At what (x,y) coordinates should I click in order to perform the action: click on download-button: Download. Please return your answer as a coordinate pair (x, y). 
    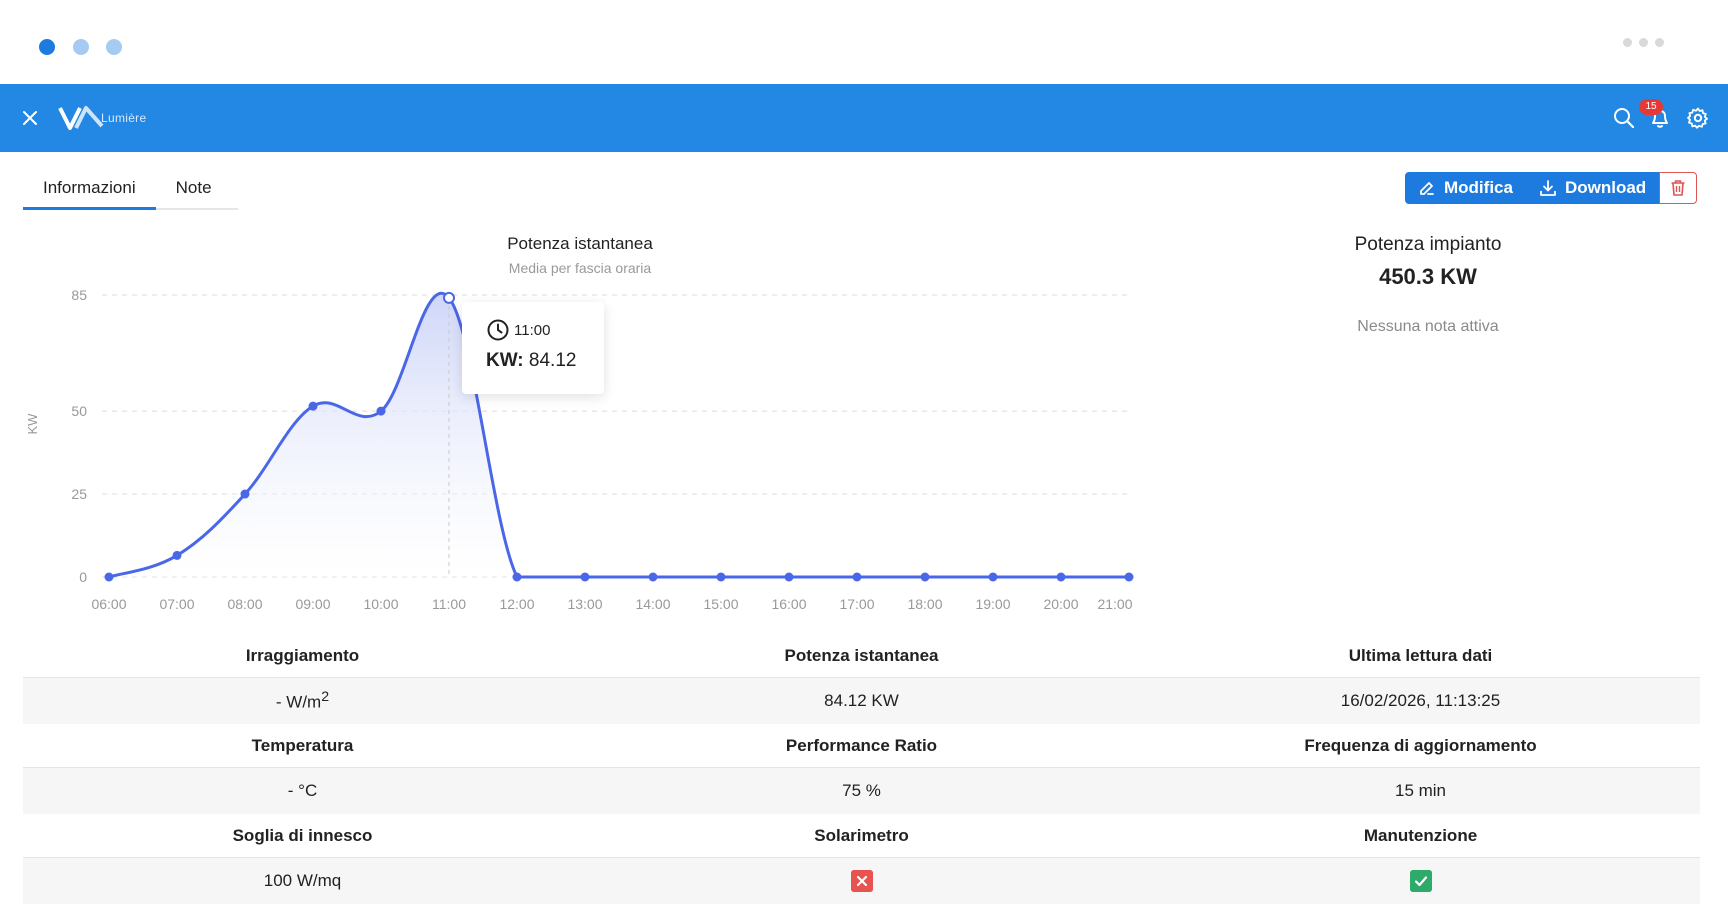
    Looking at the image, I should click on (1592, 188).